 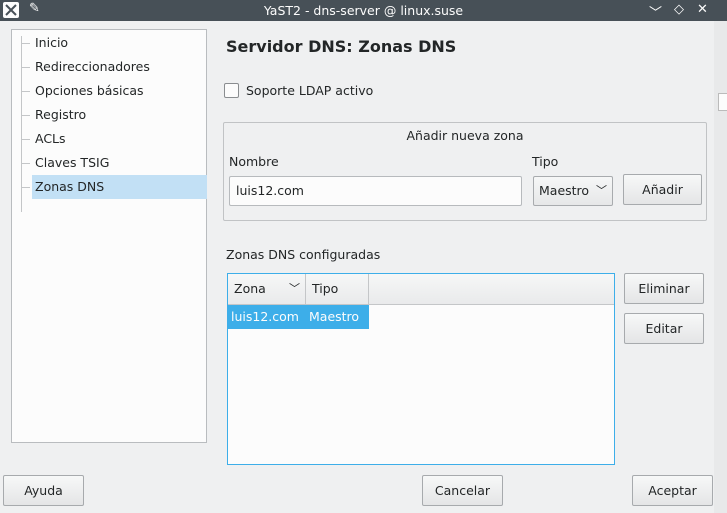 What do you see at coordinates (50, 138) in the screenshot?
I see `tree-item-label: ACLs` at bounding box center [50, 138].